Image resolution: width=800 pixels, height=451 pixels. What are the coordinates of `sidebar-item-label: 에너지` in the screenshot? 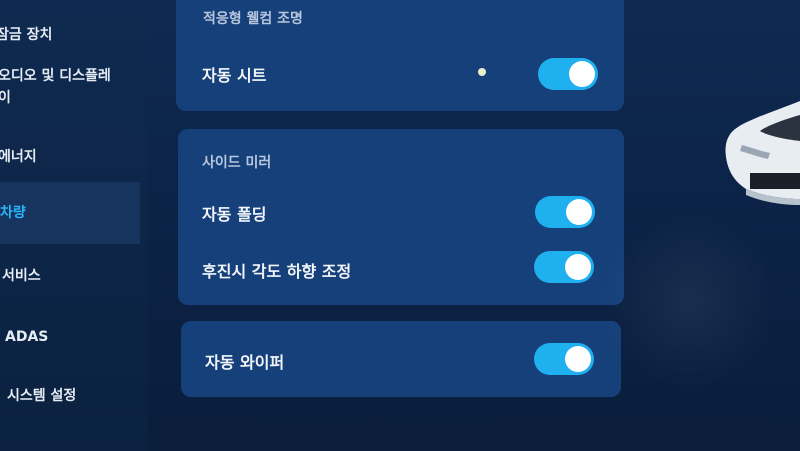 It's located at (18, 157).